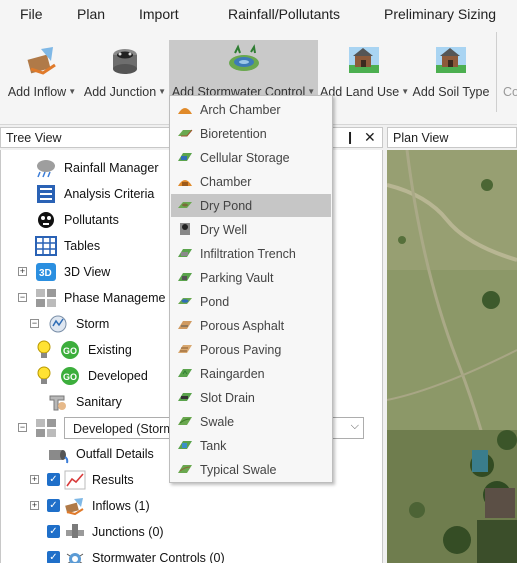  I want to click on tree-item-label: Results, so click(113, 480).